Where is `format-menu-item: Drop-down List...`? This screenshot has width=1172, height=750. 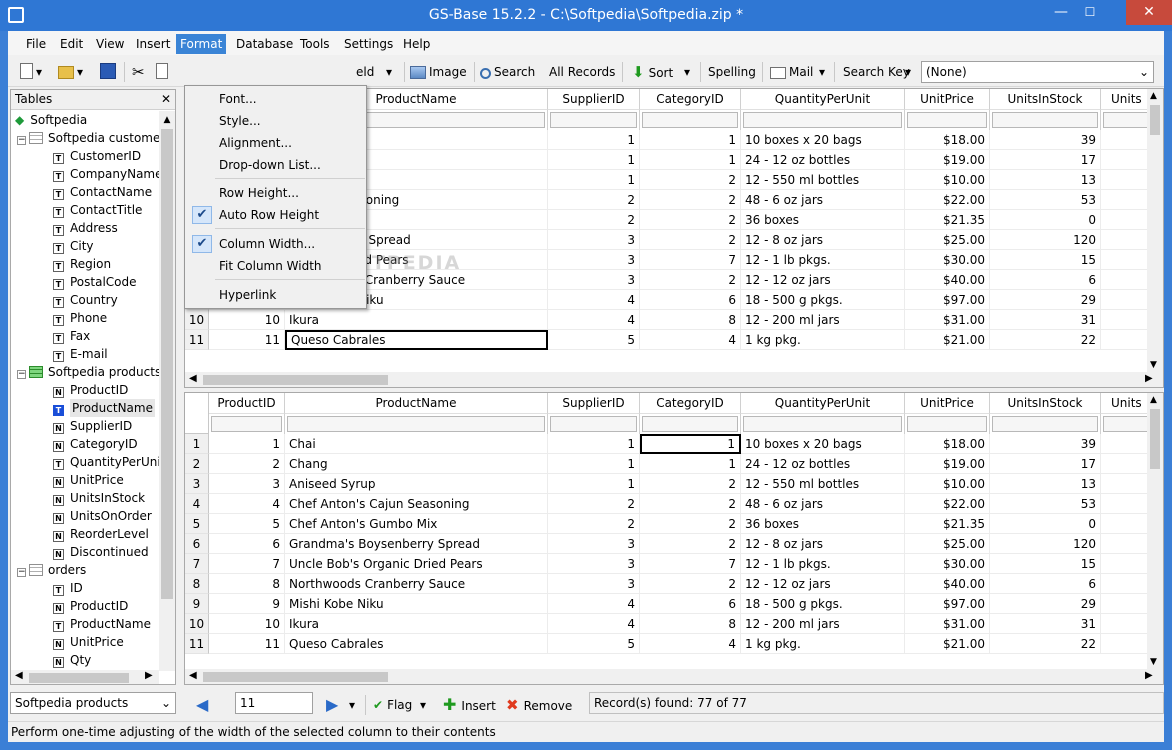 format-menu-item: Drop-down List... is located at coordinates (275, 165).